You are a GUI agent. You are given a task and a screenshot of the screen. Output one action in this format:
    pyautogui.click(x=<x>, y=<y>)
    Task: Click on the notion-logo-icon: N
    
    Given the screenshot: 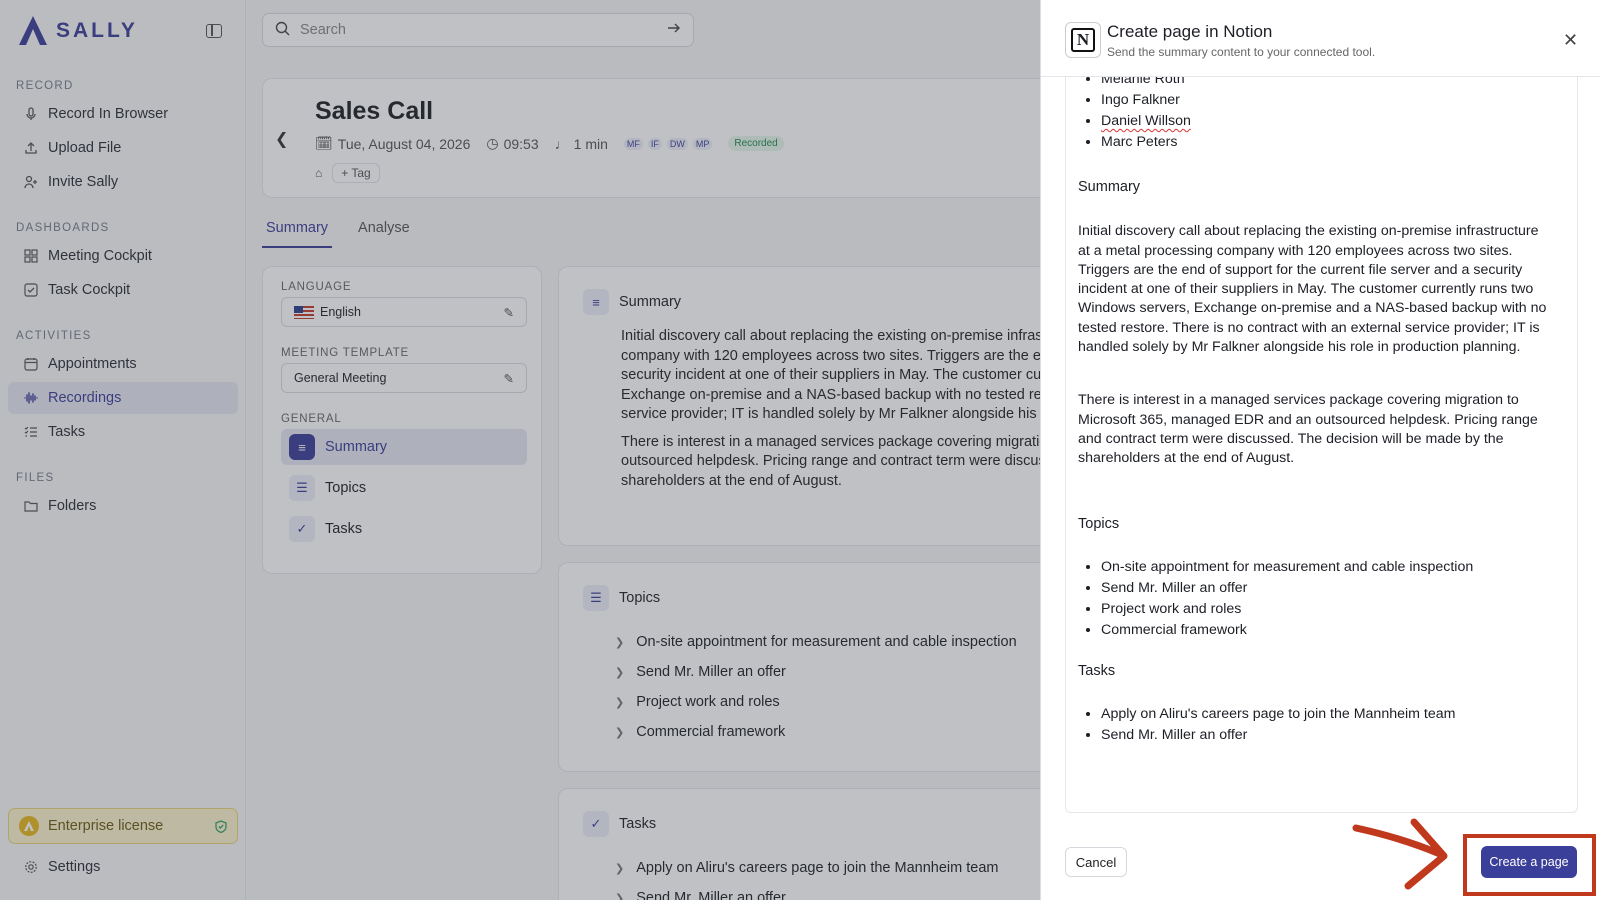 What is the action you would take?
    pyautogui.click(x=1083, y=40)
    